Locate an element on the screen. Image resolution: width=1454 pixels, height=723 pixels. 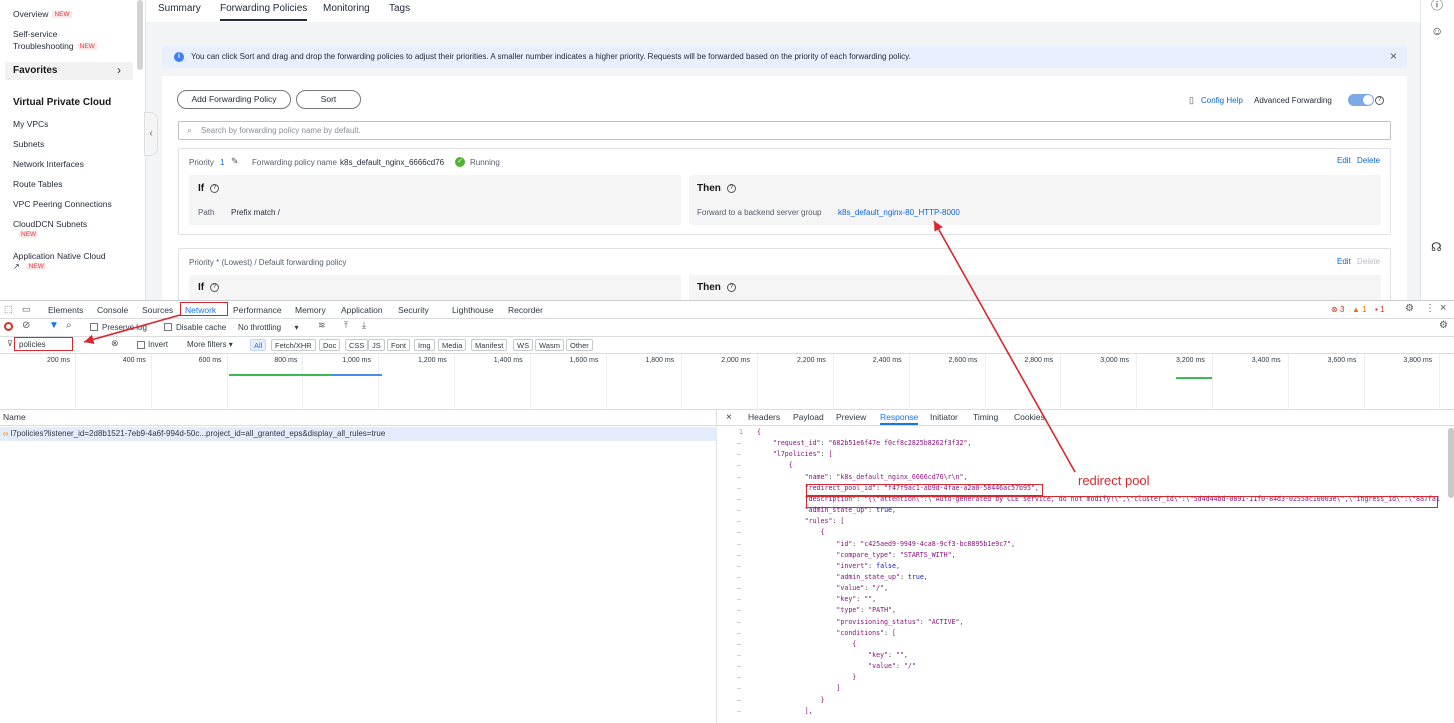
tab-payload: Payload is located at coordinates (808, 417).